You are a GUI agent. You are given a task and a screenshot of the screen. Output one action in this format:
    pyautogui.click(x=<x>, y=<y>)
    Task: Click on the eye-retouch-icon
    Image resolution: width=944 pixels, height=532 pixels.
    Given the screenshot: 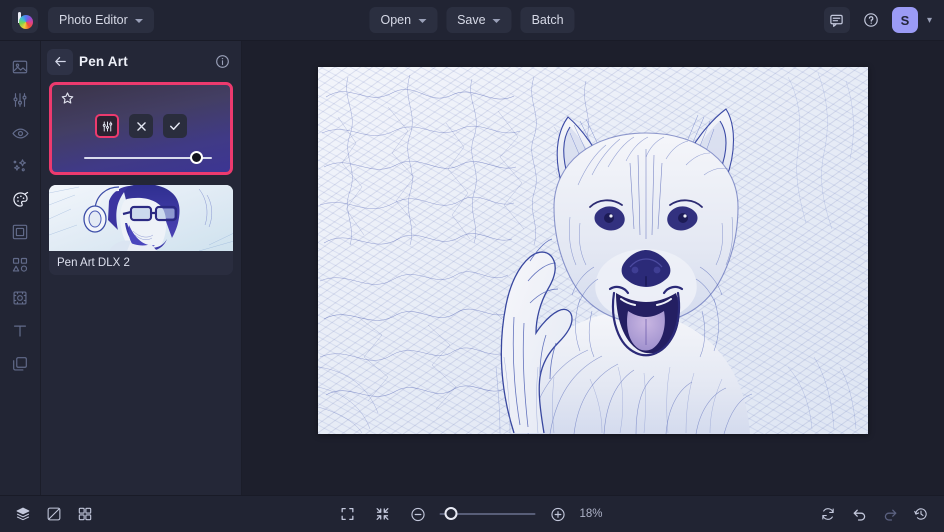 What is the action you would take?
    pyautogui.click(x=20, y=133)
    